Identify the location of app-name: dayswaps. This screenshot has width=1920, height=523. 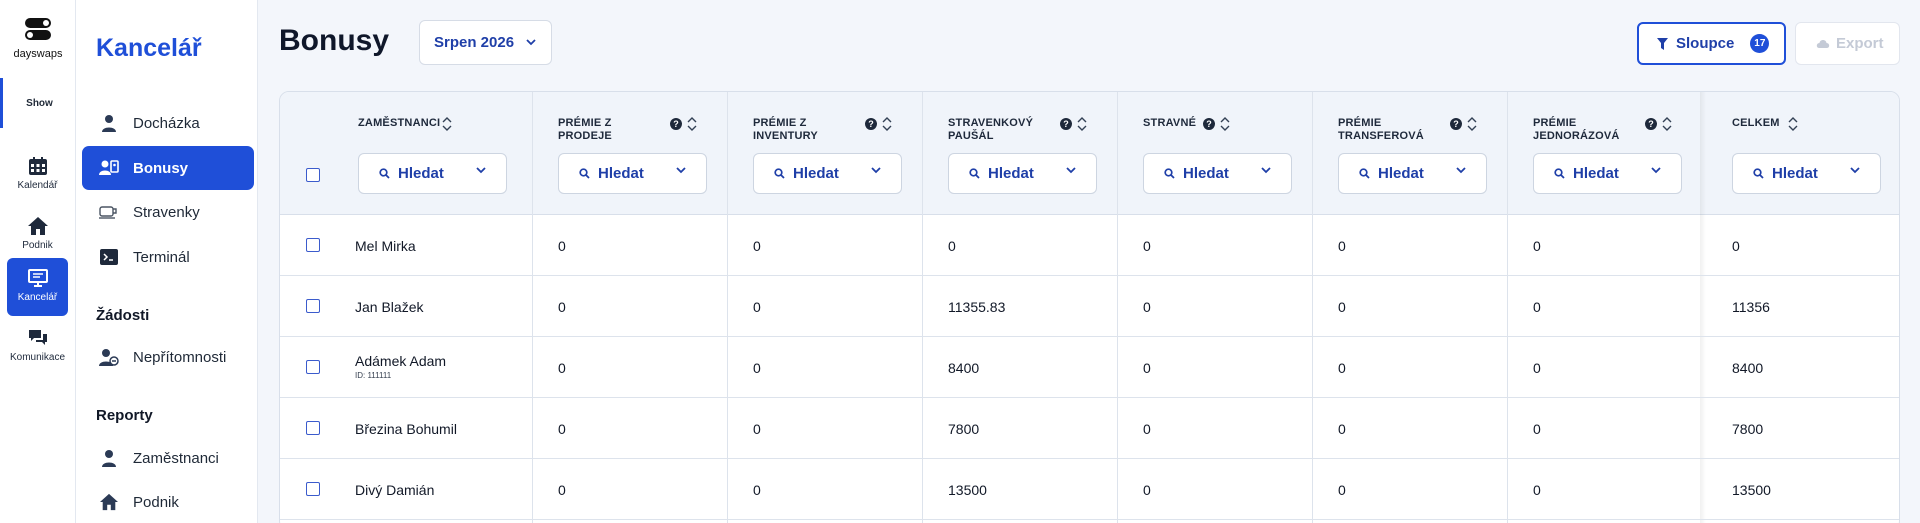
(38, 54).